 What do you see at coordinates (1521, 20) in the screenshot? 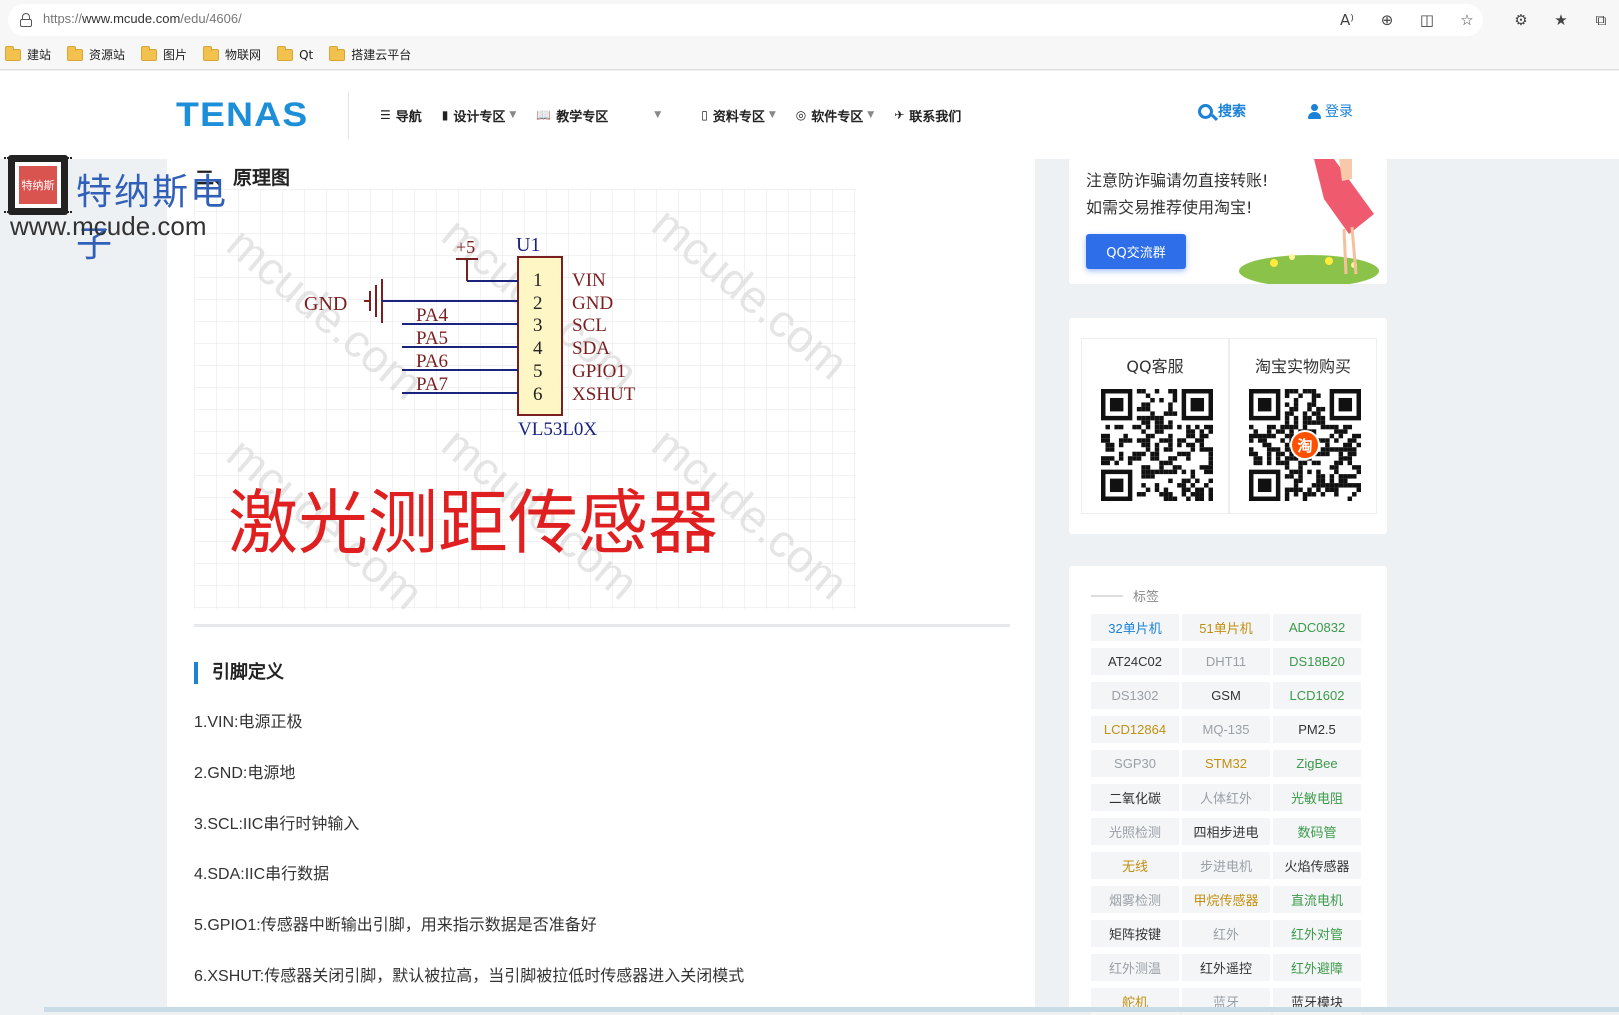
I see `extensions-icon: ⚙` at bounding box center [1521, 20].